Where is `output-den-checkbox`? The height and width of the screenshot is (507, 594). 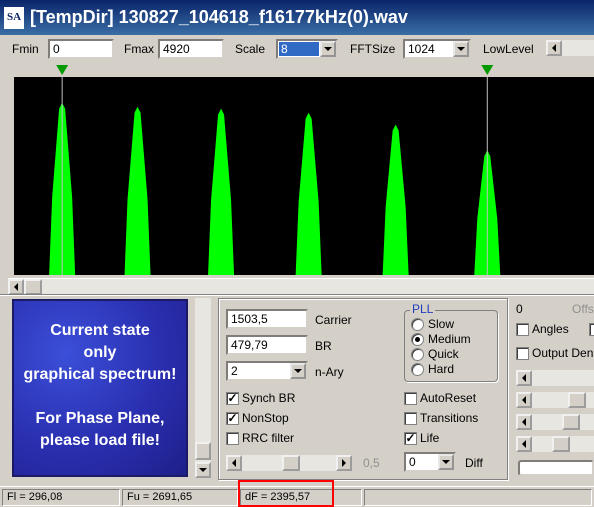
output-den-checkbox is located at coordinates (522, 353).